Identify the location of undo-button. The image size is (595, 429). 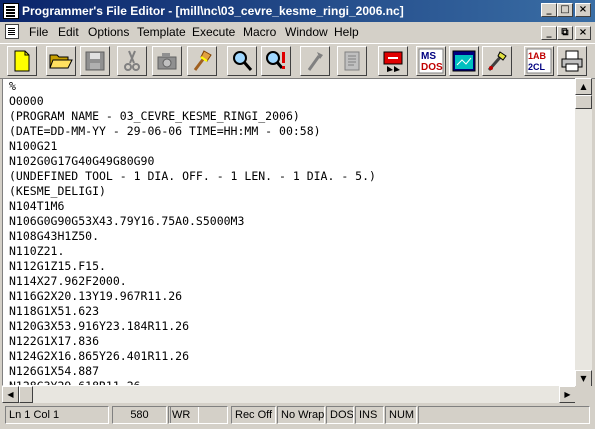
(315, 61).